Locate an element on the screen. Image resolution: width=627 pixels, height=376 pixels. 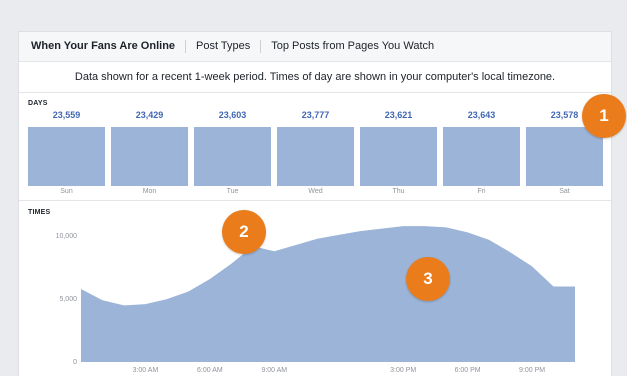
day-value: 23,603 is located at coordinates (232, 115).